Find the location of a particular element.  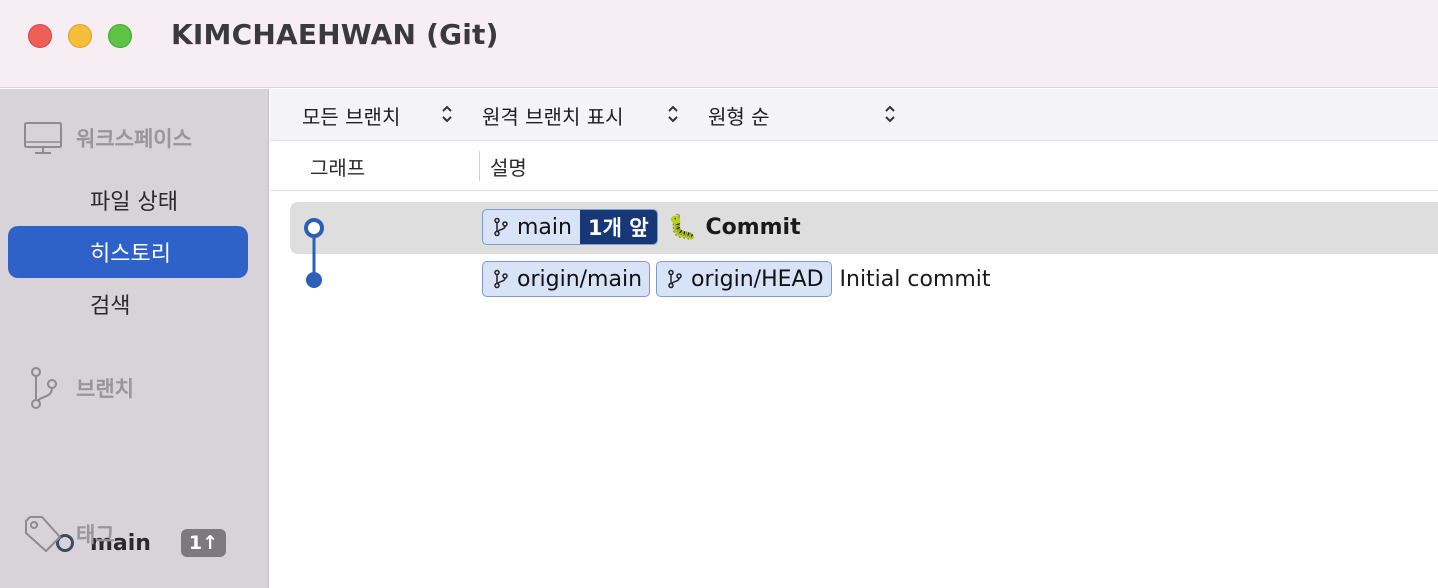

commit-row: origin/main origin/HEAD Initial commit is located at coordinates (864, 280).